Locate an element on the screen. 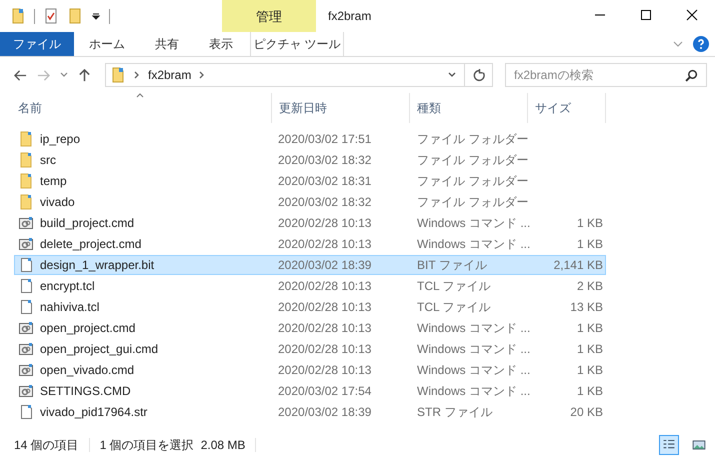 This screenshot has width=715, height=463. file-row: open_project.cmd 2020/02/28 10:13 Windows コマンド ... 1 KB is located at coordinates (310, 328).